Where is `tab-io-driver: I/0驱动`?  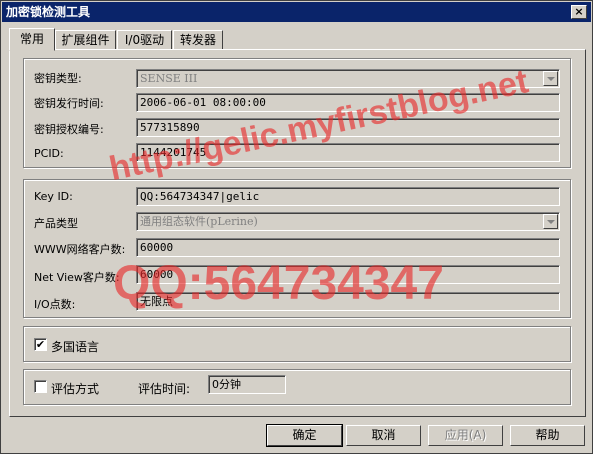 tab-io-driver: I/0驱动 is located at coordinates (144, 40).